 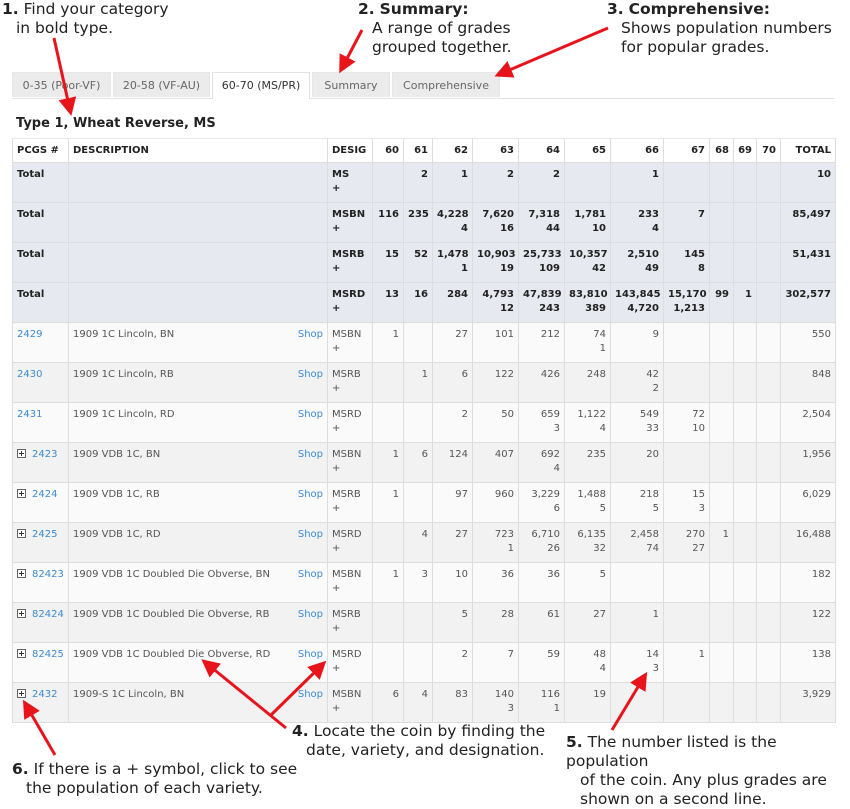 What do you see at coordinates (40, 422) in the screenshot?
I see `pcgs-cell: 2431` at bounding box center [40, 422].